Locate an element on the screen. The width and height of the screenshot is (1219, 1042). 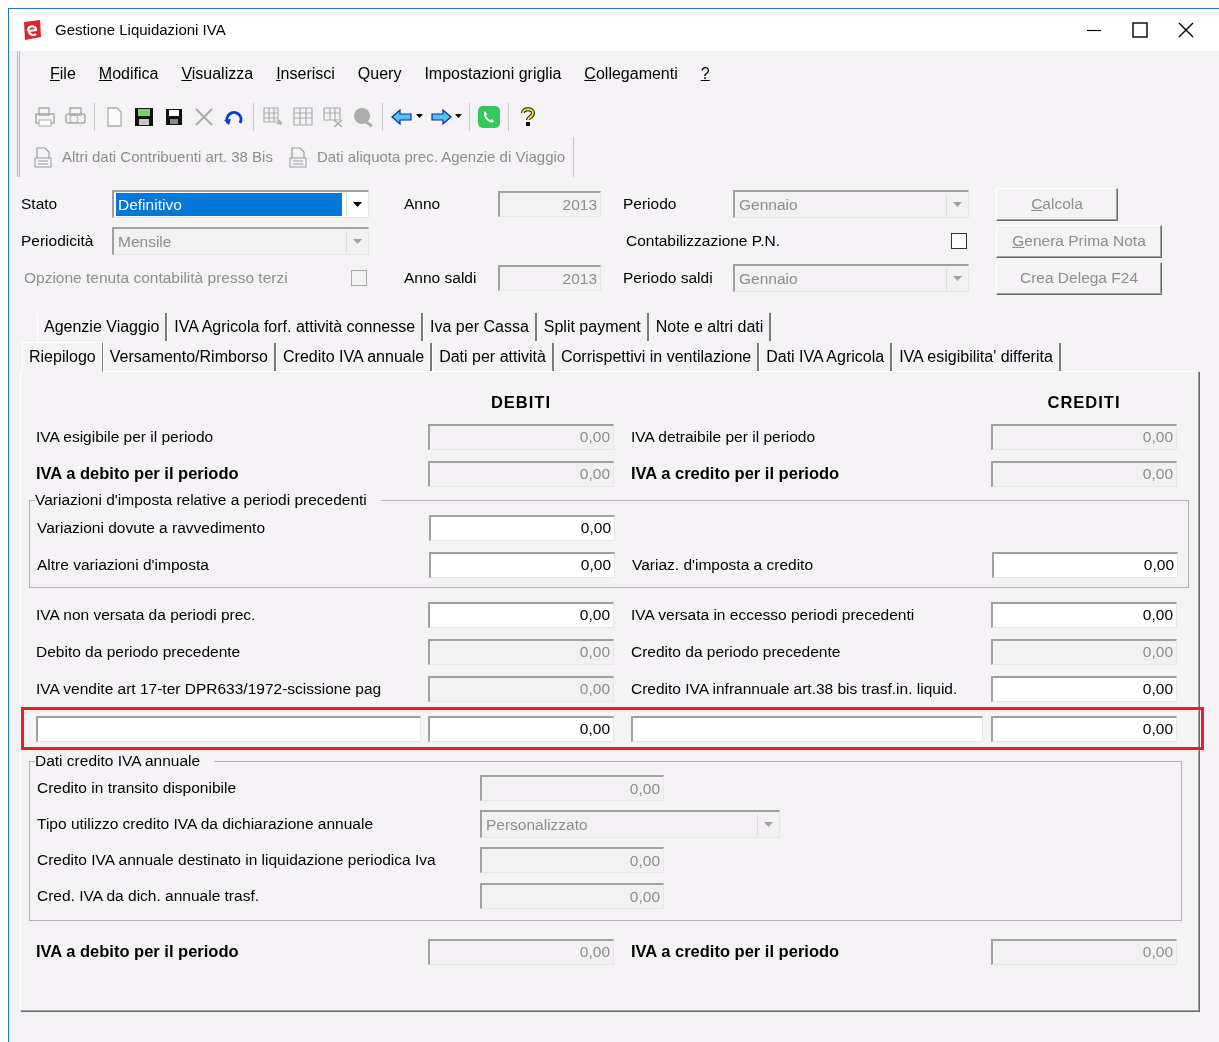
field-label: Variaz. d'imposta a credito is located at coordinates (723, 564).